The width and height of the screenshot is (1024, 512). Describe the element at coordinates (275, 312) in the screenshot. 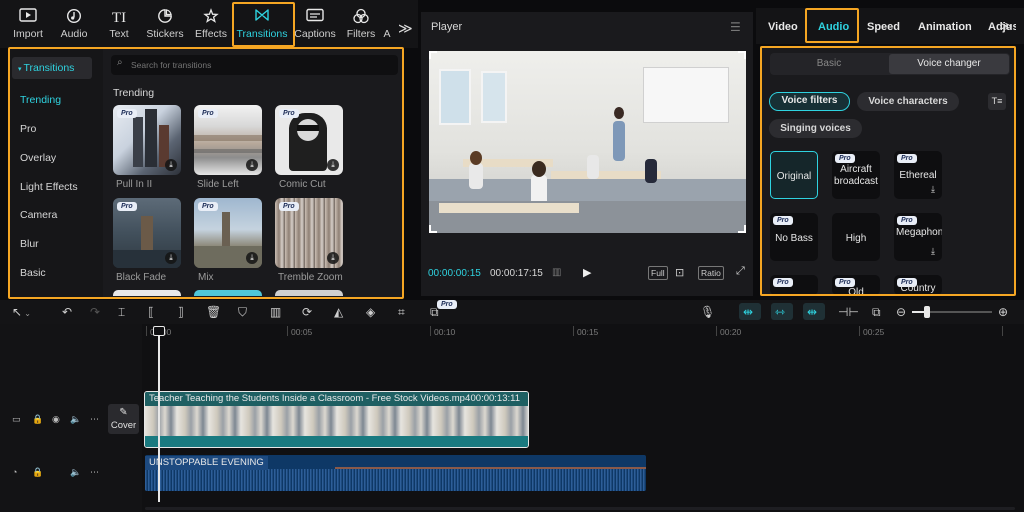

I see `freeze-icon: ▥` at that location.